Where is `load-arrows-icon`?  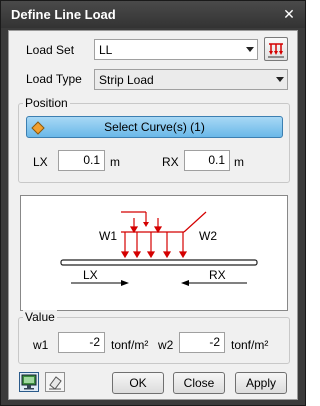 load-arrows-icon is located at coordinates (276, 50).